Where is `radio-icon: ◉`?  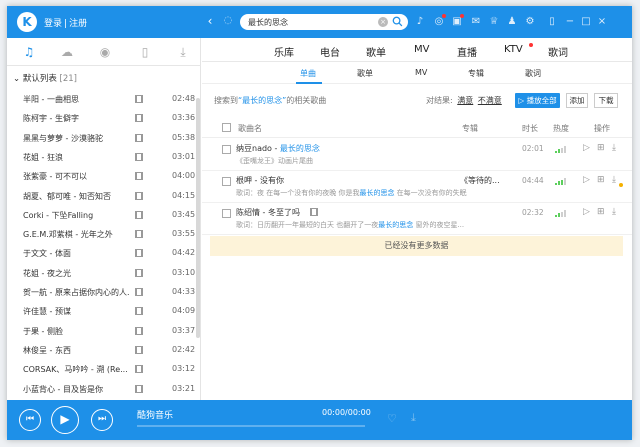
radio-icon: ◉ is located at coordinates (105, 52).